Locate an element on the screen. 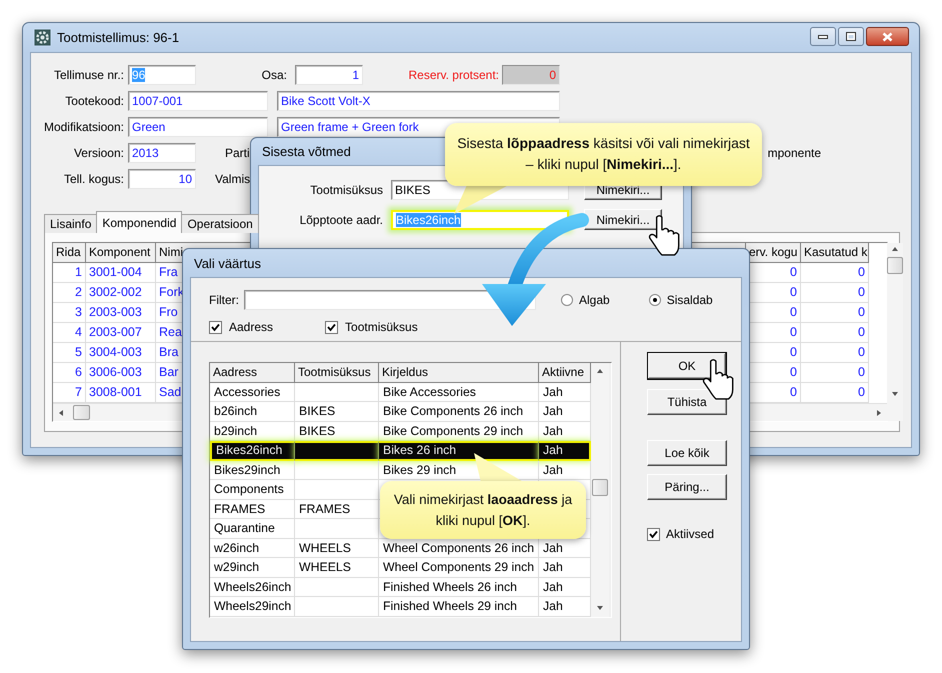 This screenshot has height=673, width=942. table-cell: 1 is located at coordinates (69, 273).